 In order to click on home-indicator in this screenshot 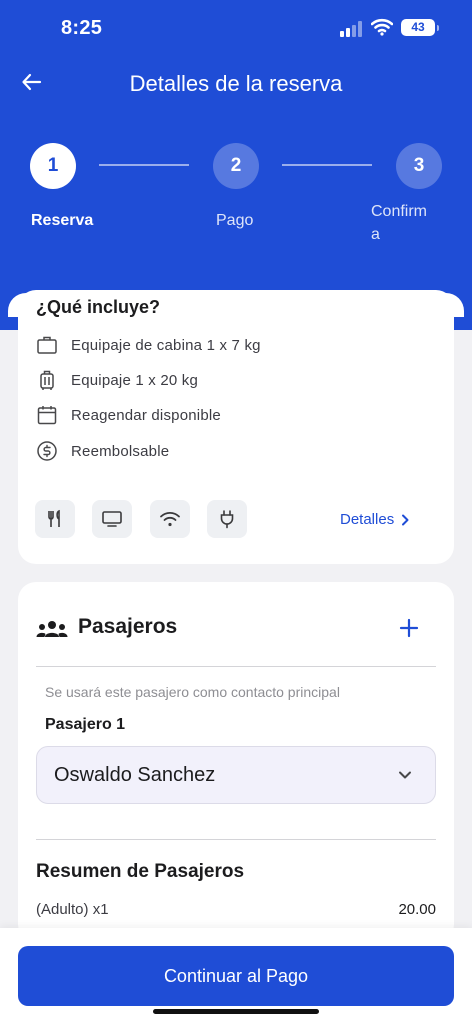, I will do `click(236, 1011)`.